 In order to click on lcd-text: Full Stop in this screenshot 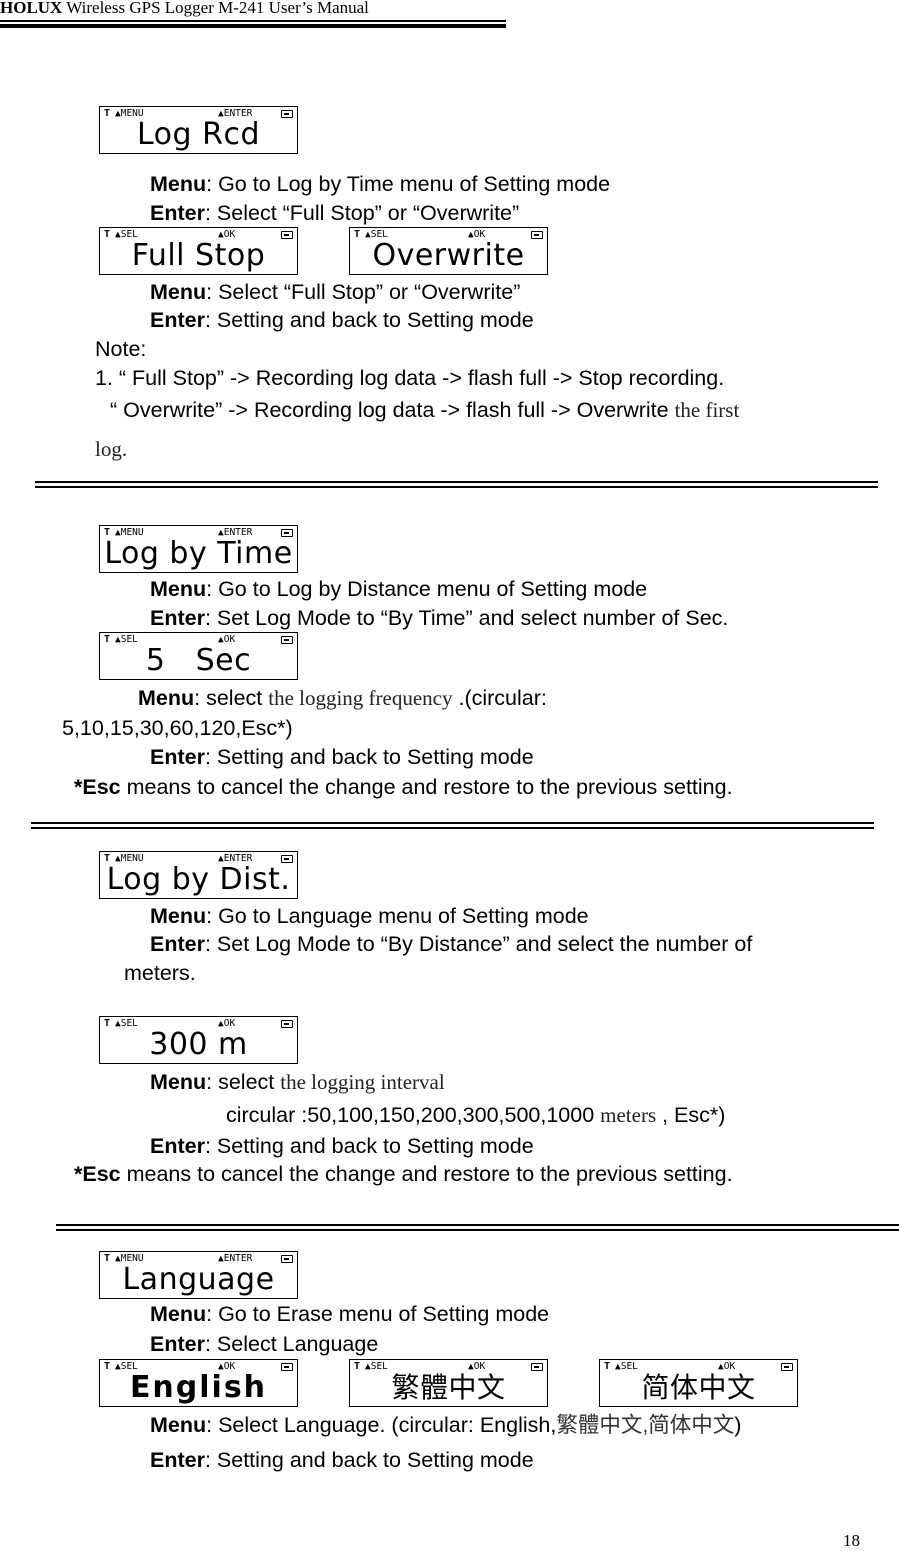, I will do `click(198, 255)`.